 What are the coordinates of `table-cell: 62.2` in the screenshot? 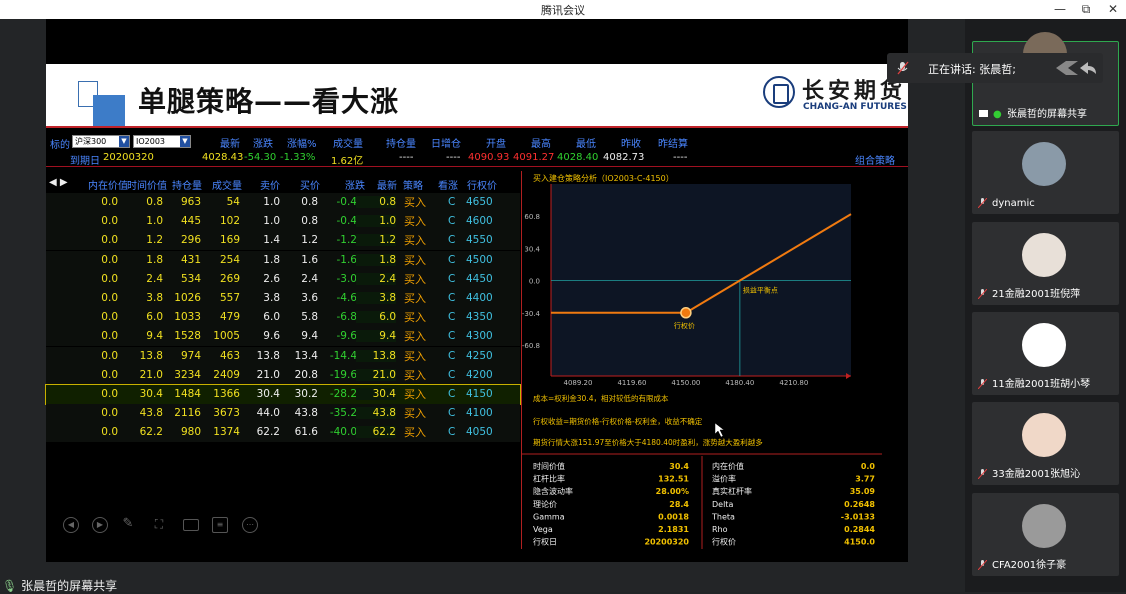 It's located at (268, 432).